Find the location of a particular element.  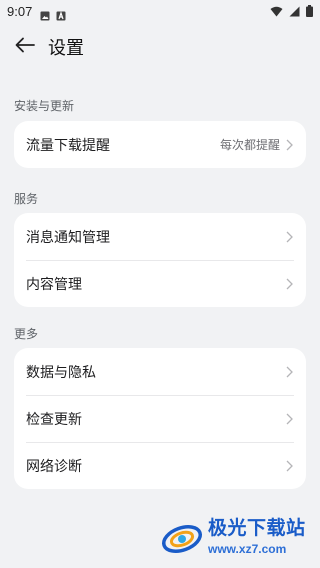

settings-item-label: 流量下载提醒 is located at coordinates (68, 145).